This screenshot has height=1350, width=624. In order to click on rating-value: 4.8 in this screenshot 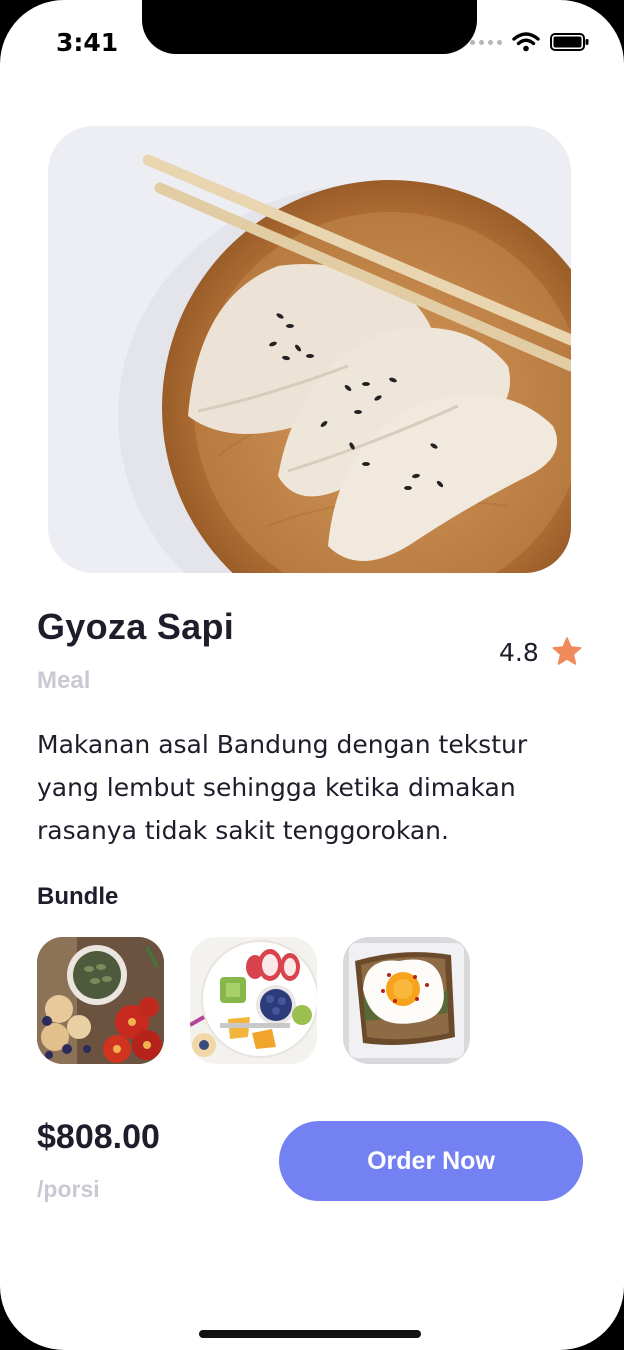, I will do `click(519, 652)`.